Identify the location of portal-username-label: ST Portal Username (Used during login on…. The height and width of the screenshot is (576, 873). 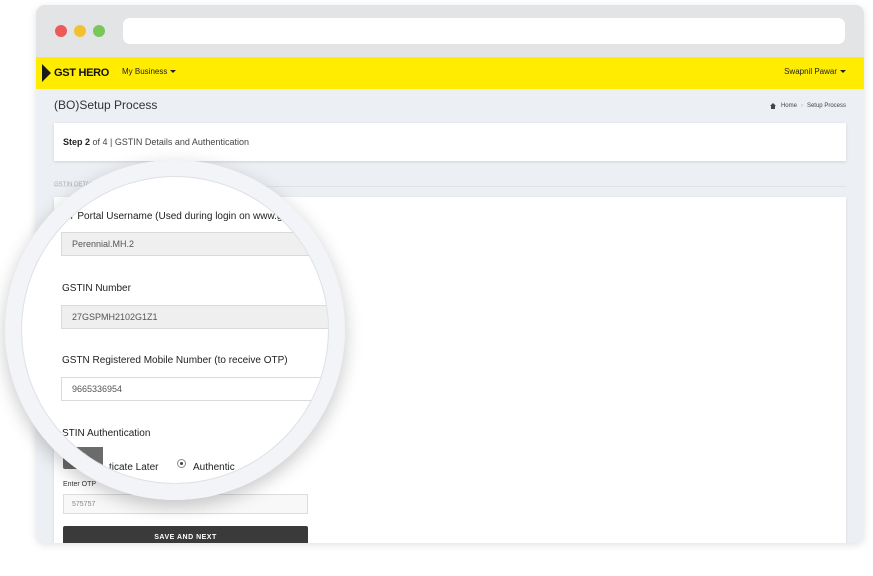
(172, 216).